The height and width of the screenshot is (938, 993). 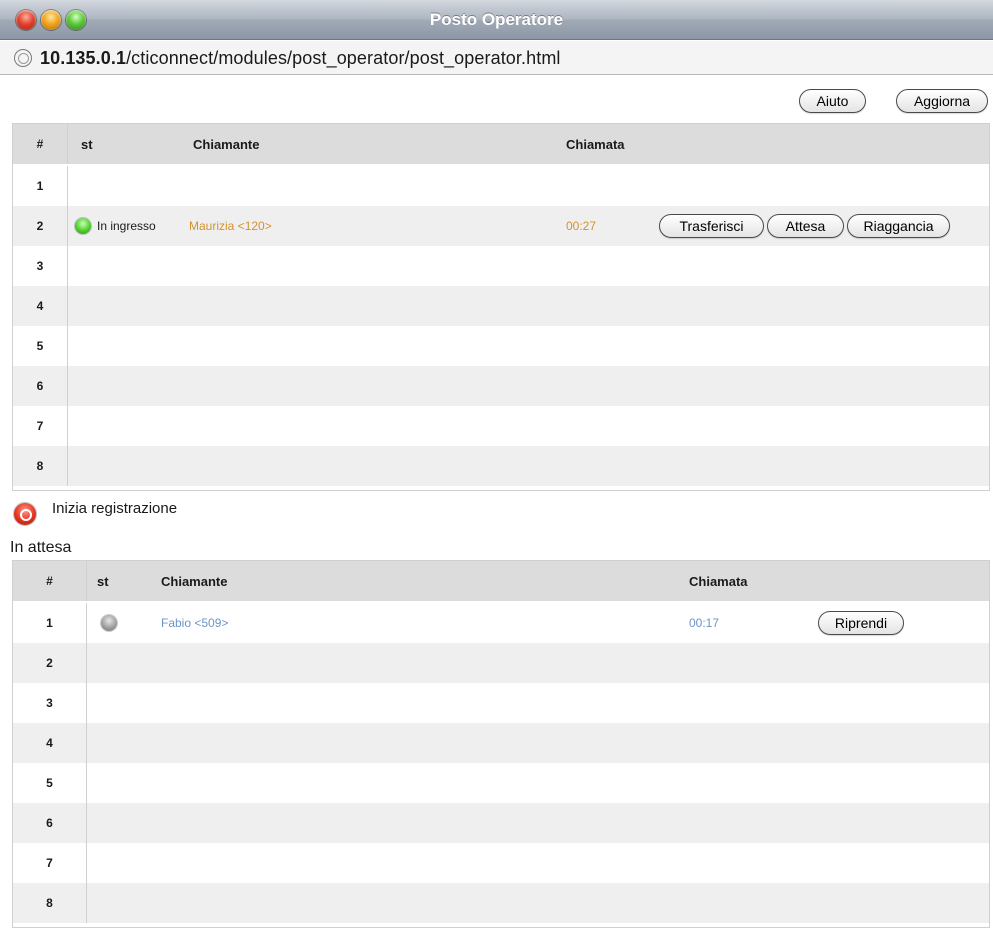 I want to click on caller-name: Maurizia <120>, so click(x=230, y=226).